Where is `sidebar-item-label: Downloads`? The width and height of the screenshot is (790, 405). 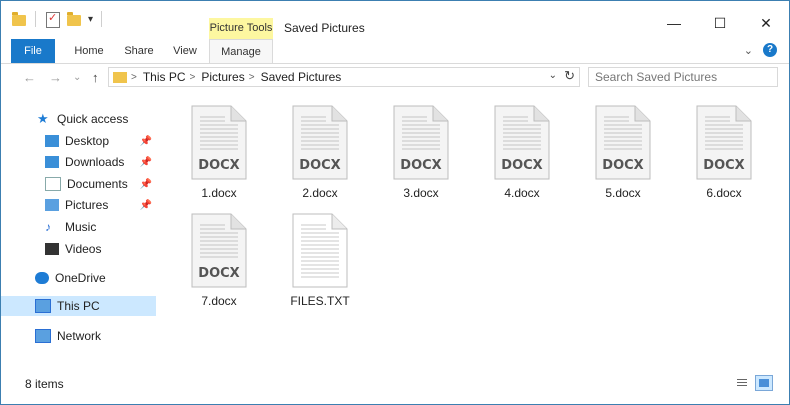
sidebar-item-label: Downloads is located at coordinates (95, 162).